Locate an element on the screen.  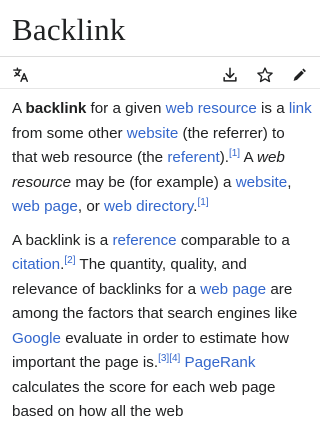
citation-ref: [3][4] is located at coordinates (169, 358).